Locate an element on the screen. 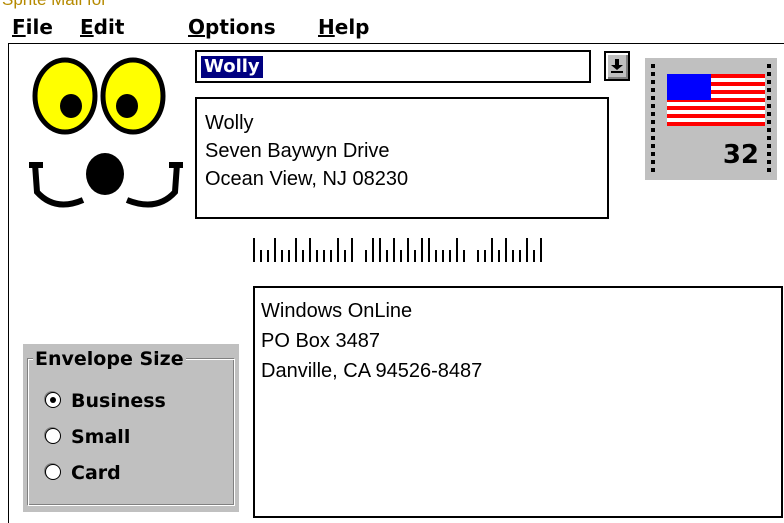 This screenshot has height=523, width=784. radio-button-checked-icon is located at coordinates (53, 399).